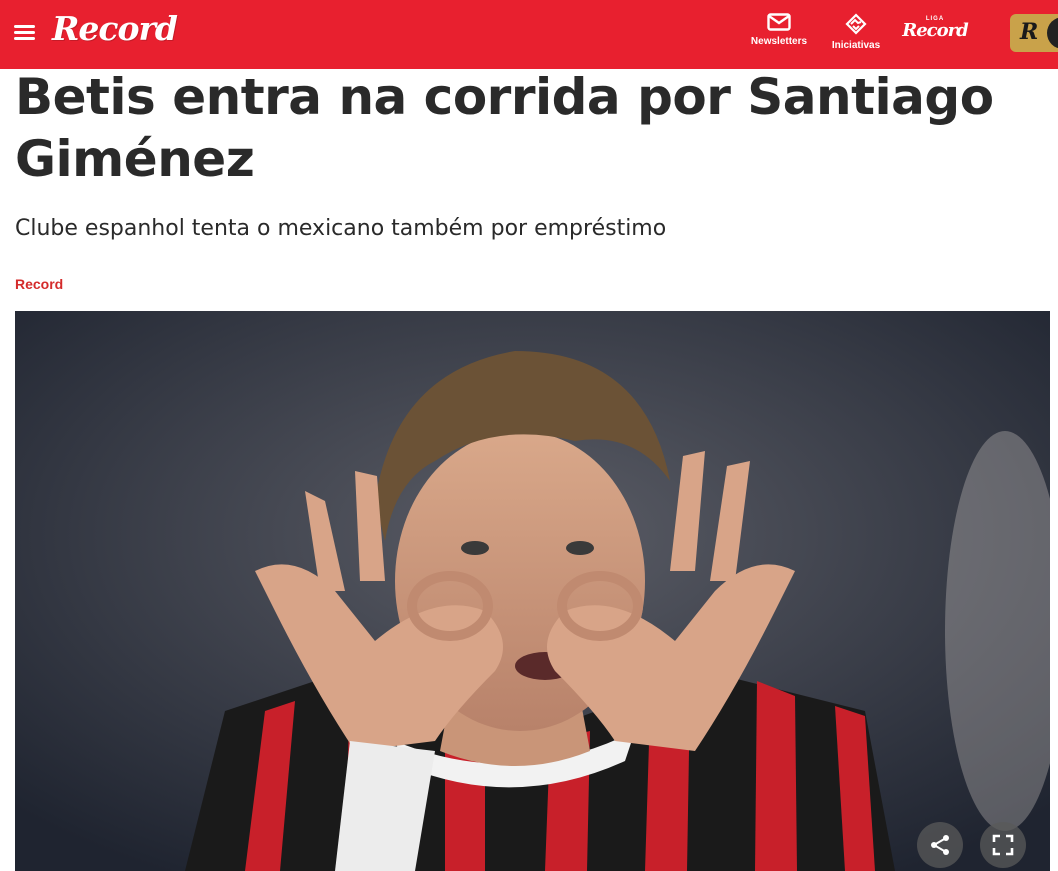 The height and width of the screenshot is (871, 1058). I want to click on newsletters-label: Newsletters, so click(779, 41).